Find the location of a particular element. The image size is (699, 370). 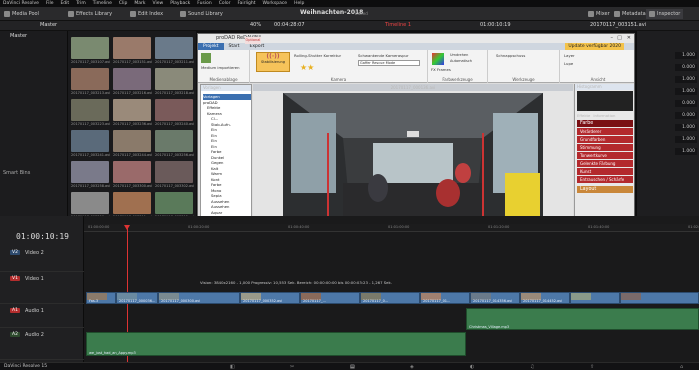

video-clip: 20170117_014452.avi is located at coordinates (545, 298).